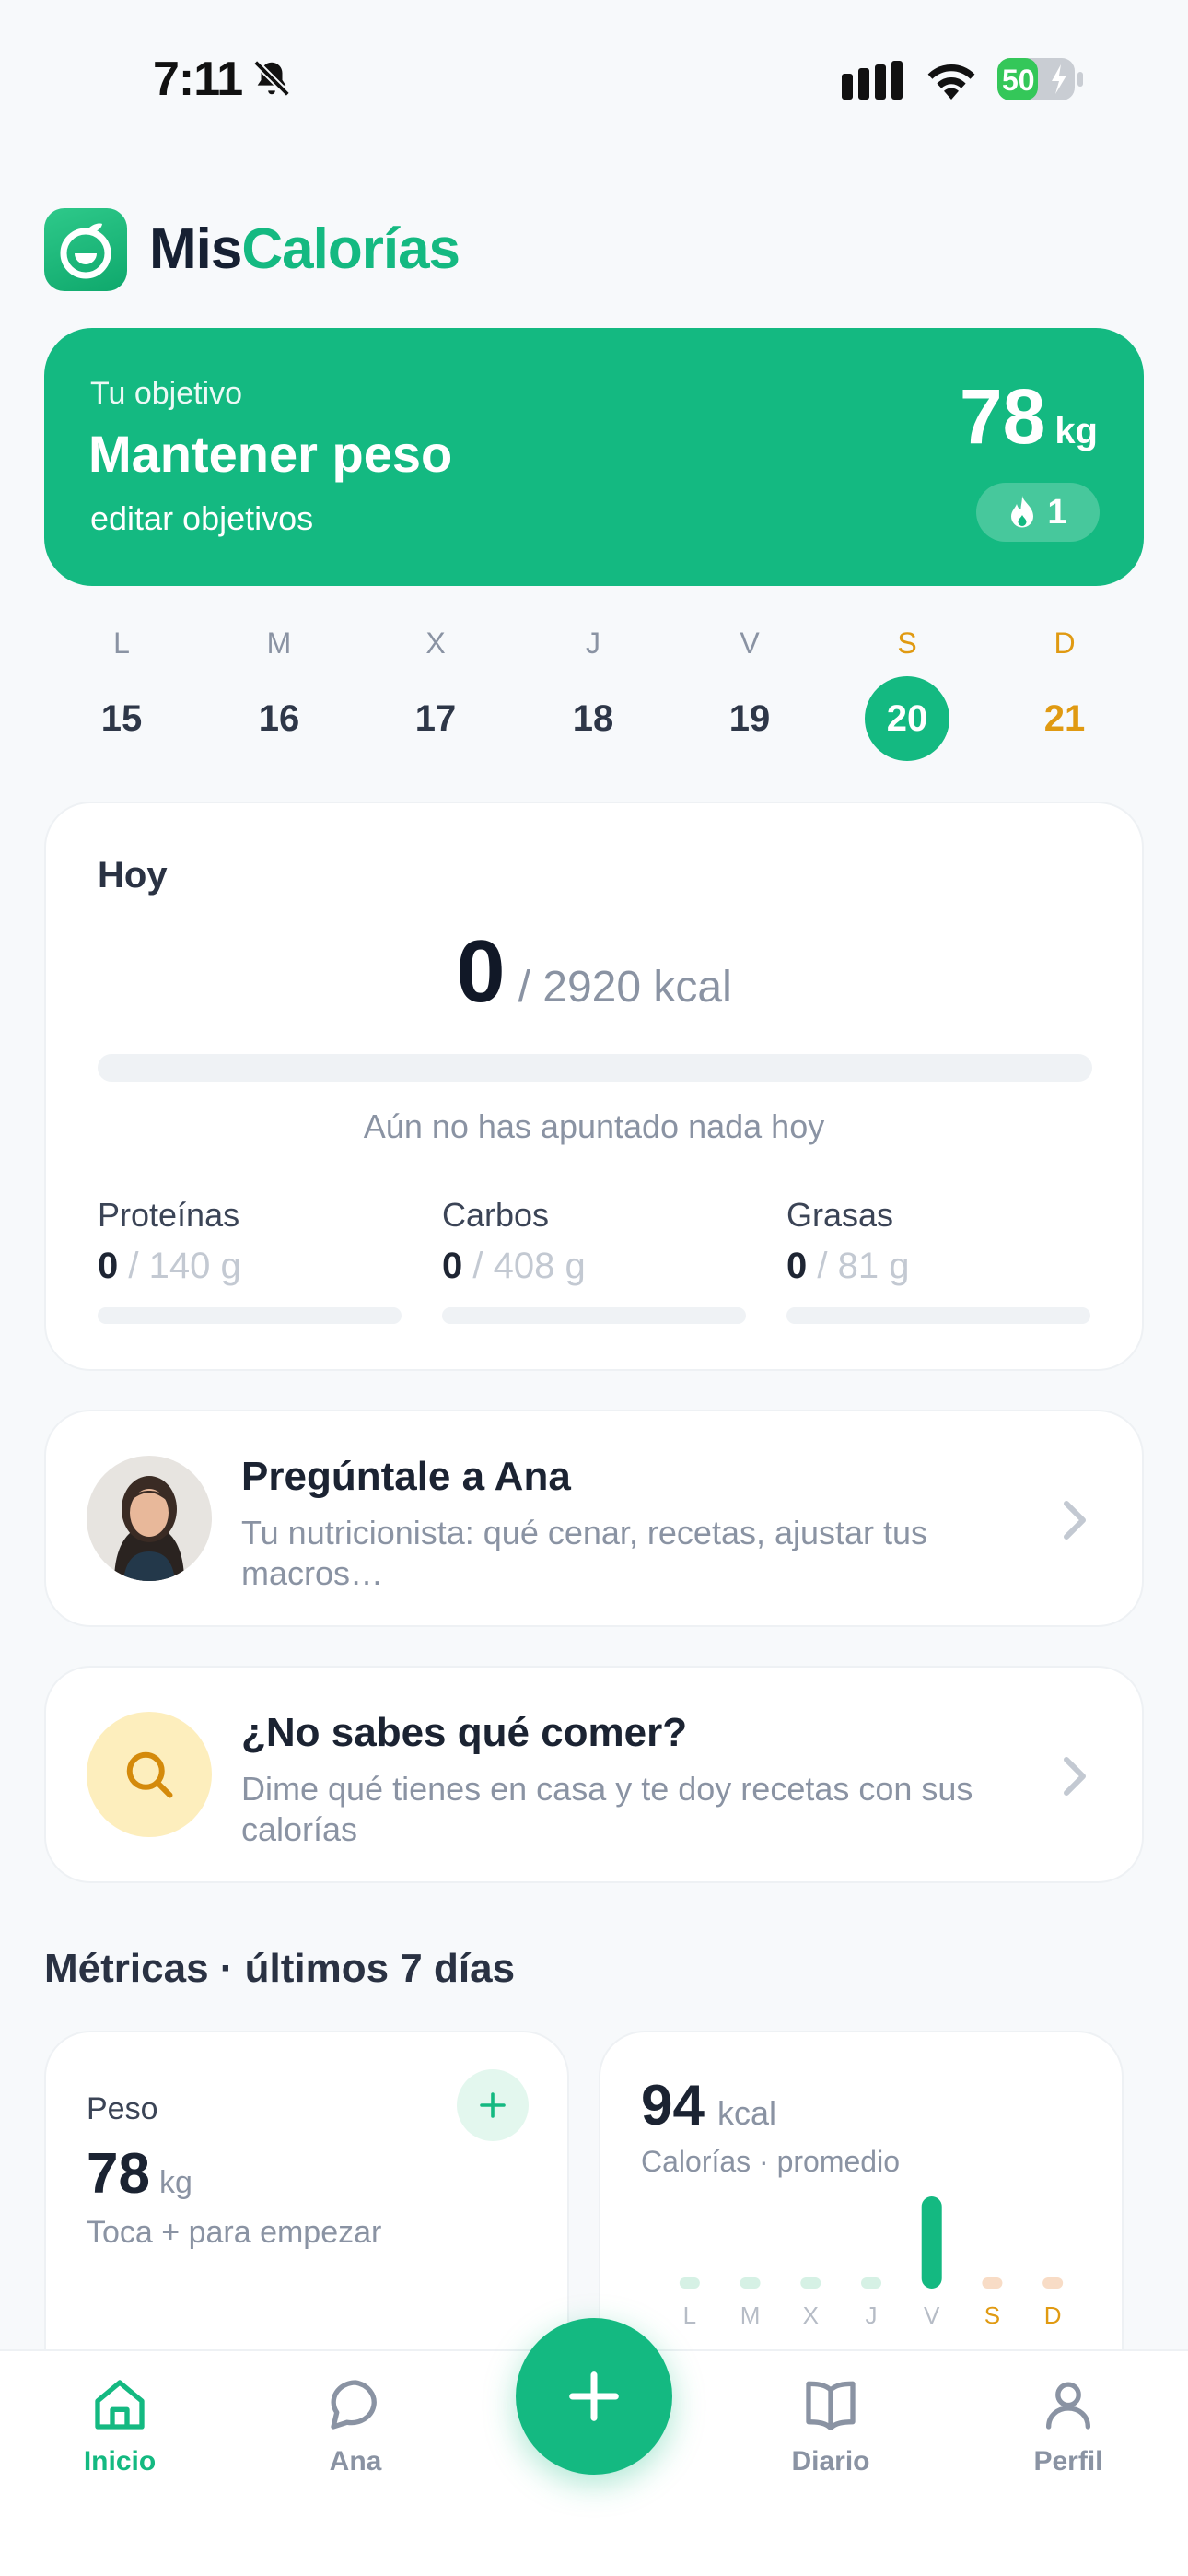 This screenshot has height=2576, width=1188. I want to click on day-letter: X, so click(435, 643).